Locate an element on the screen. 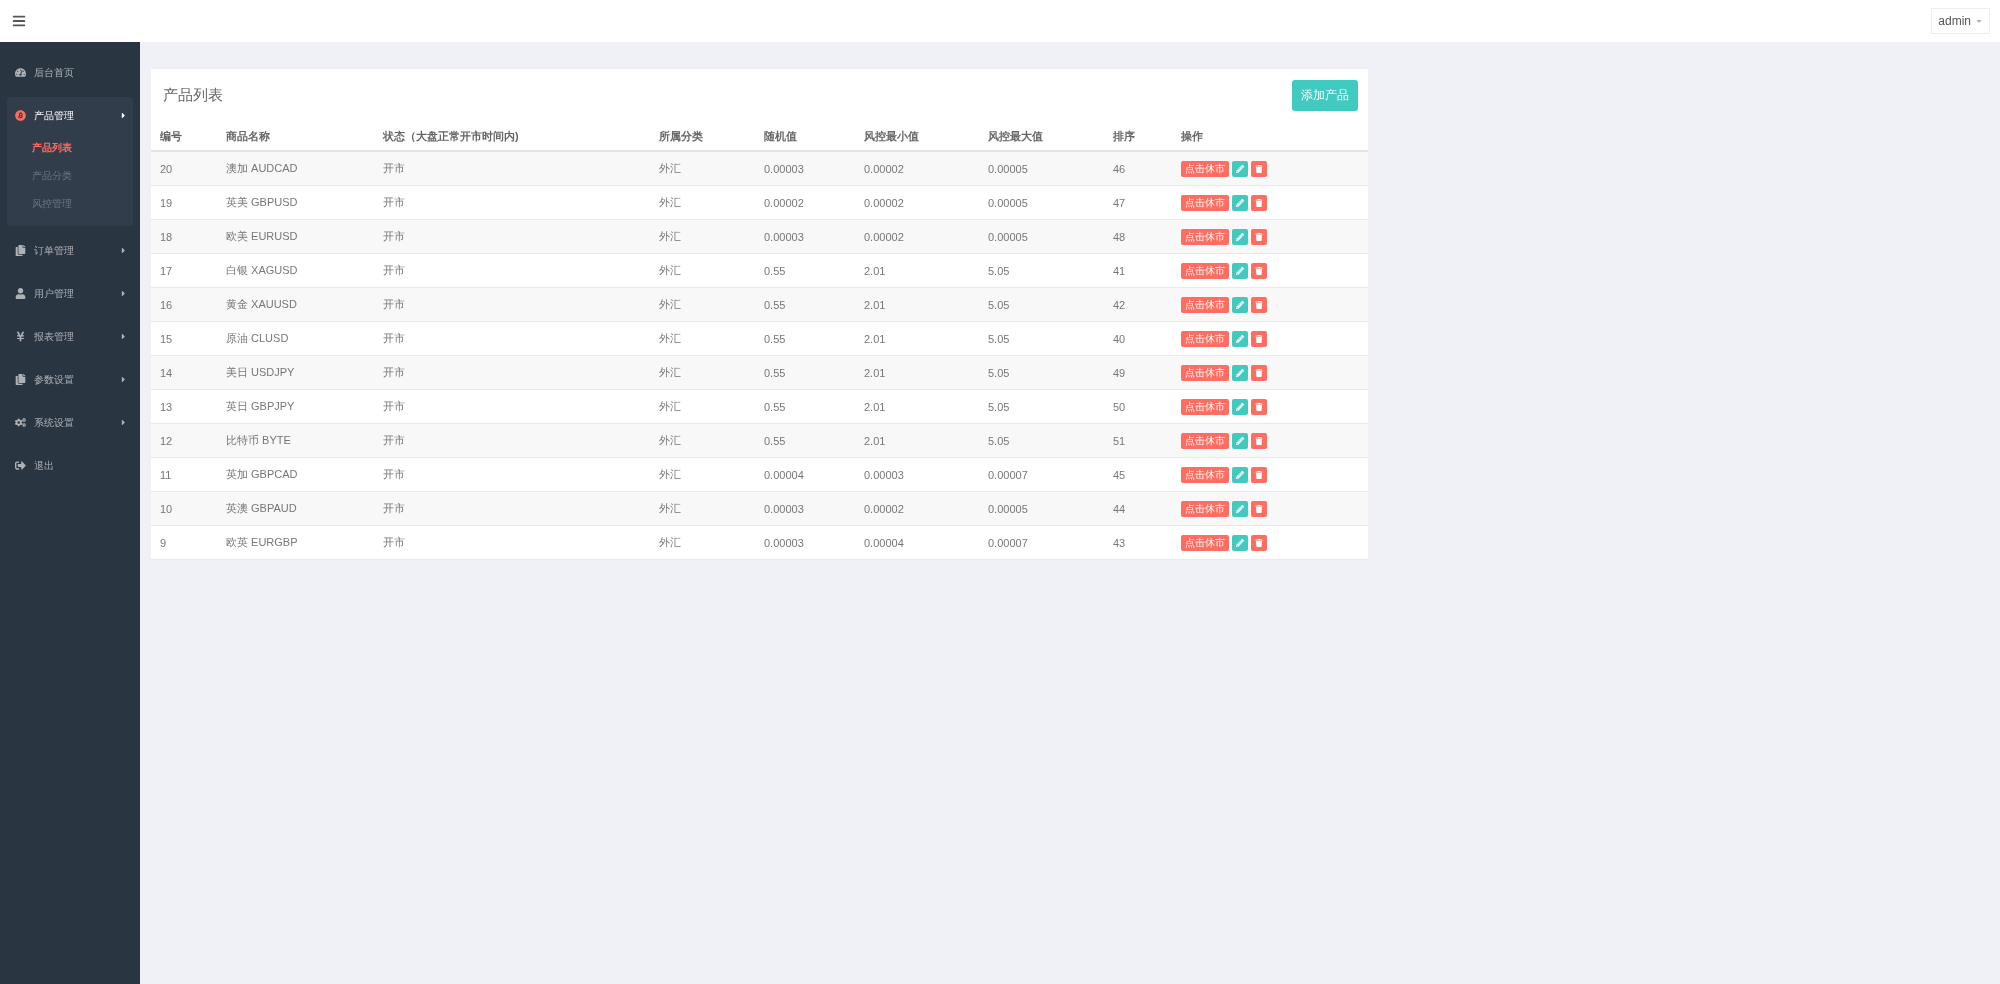 The image size is (2000, 984). table-cell-text: 英澳 GBPAUD is located at coordinates (262, 508).